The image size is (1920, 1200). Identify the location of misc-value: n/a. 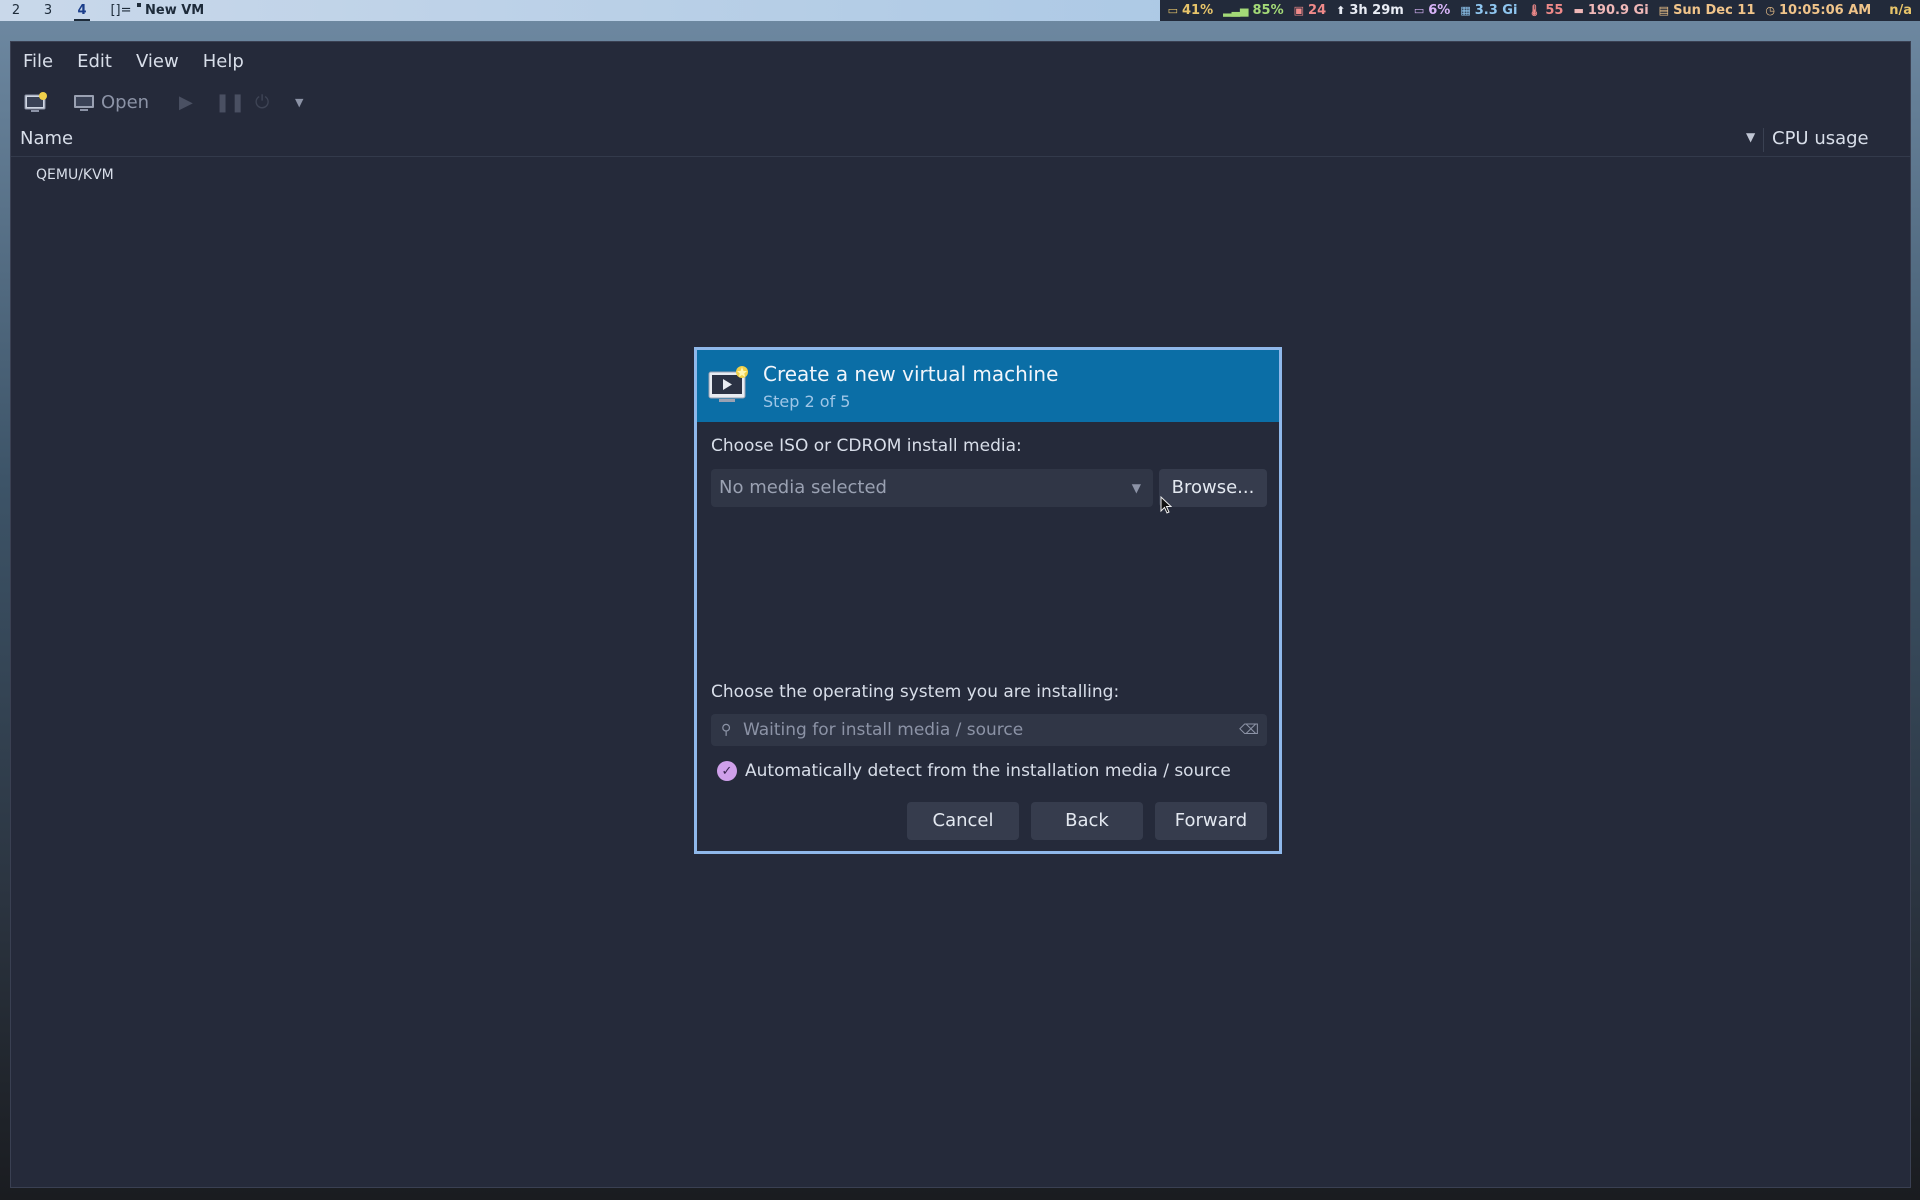
(1900, 10).